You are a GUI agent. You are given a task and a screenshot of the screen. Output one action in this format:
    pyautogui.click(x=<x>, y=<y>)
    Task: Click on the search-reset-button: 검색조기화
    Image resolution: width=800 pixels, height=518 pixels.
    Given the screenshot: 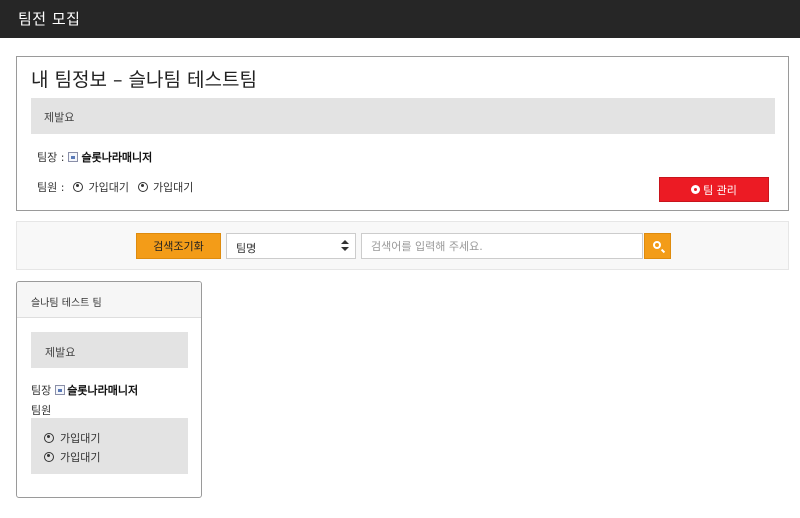 What is the action you would take?
    pyautogui.click(x=178, y=246)
    